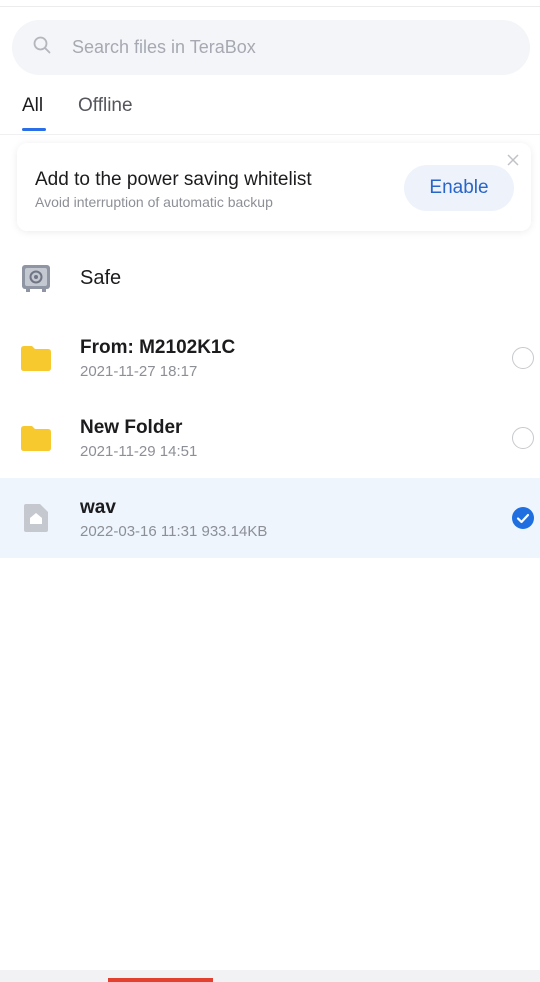 Image resolution: width=540 pixels, height=982 pixels. What do you see at coordinates (270, 113) in the screenshot?
I see `tab-bar: All Offline` at bounding box center [270, 113].